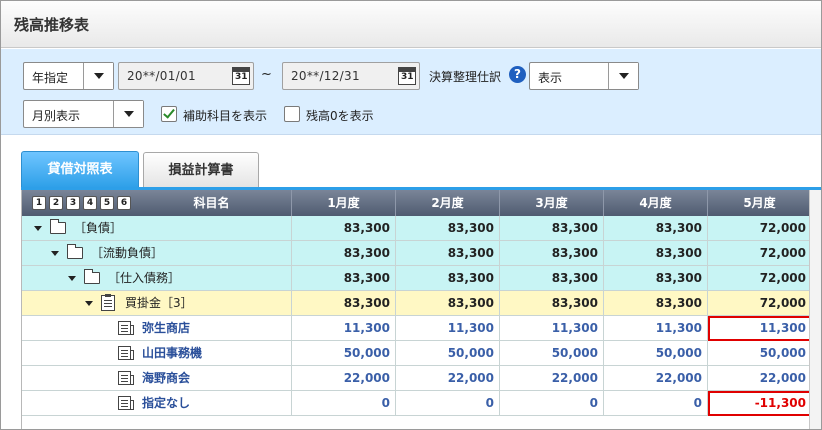 This screenshot has width=822, height=430. I want to click on account-name: 海野商会, so click(166, 378).